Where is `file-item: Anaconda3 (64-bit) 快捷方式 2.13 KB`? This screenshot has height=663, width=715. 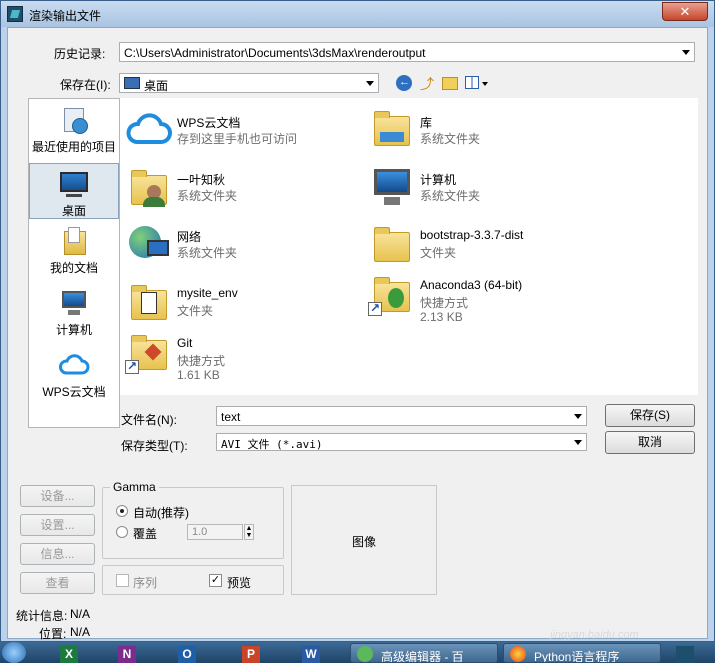 file-item: Anaconda3 (64-bit) 快捷方式 2.13 KB is located at coordinates (488, 302).